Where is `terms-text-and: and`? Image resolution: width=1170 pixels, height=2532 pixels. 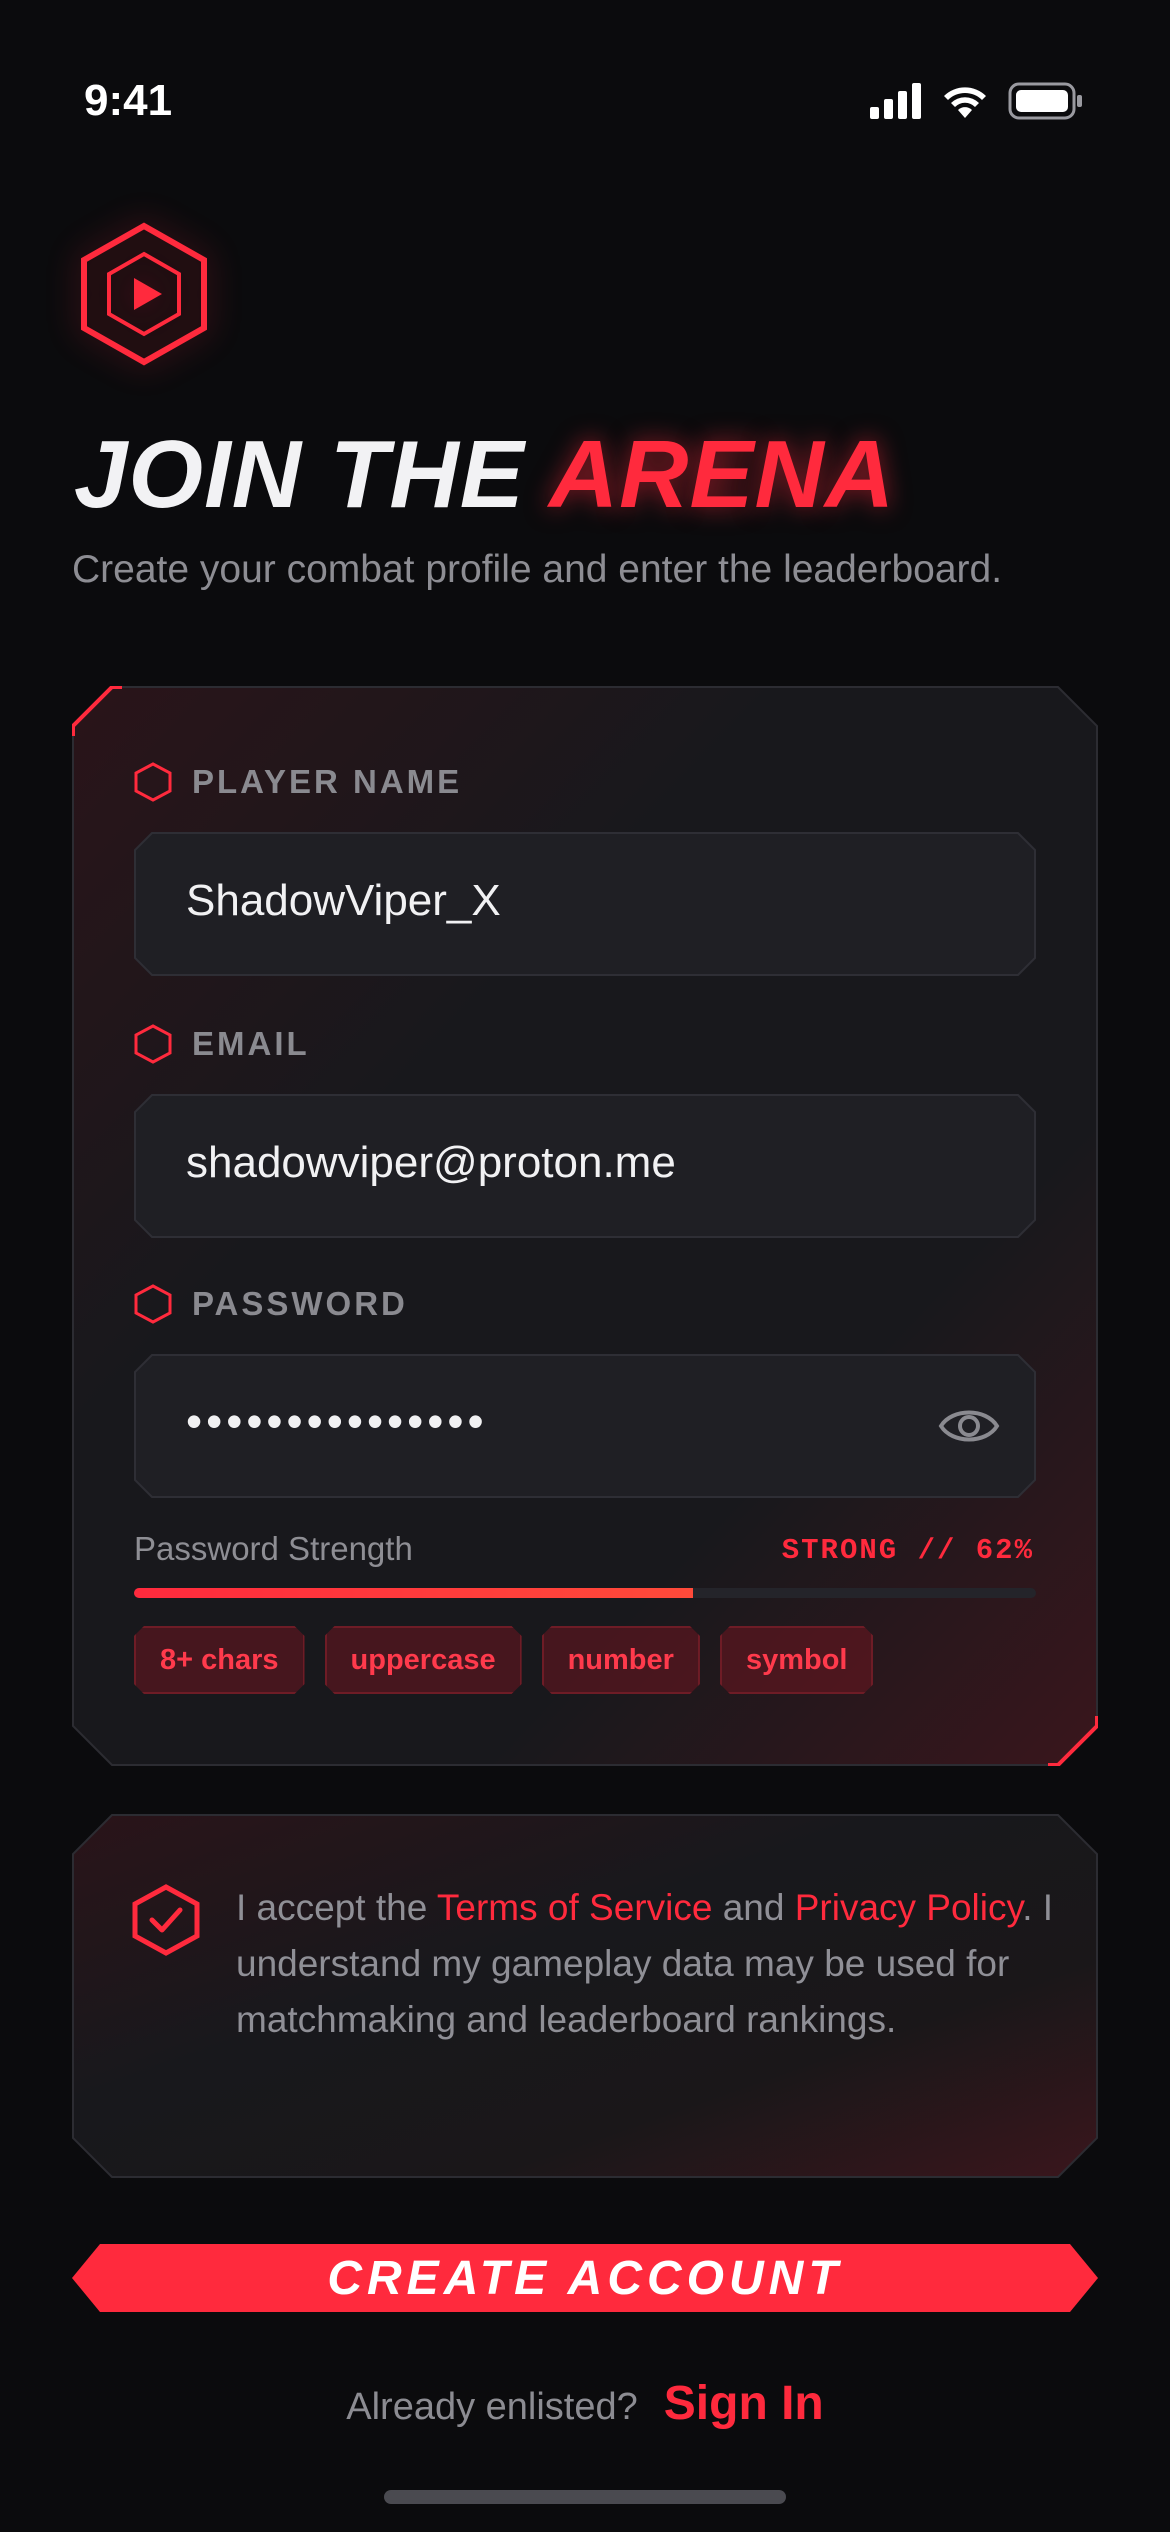
terms-text-and: and is located at coordinates (753, 1907).